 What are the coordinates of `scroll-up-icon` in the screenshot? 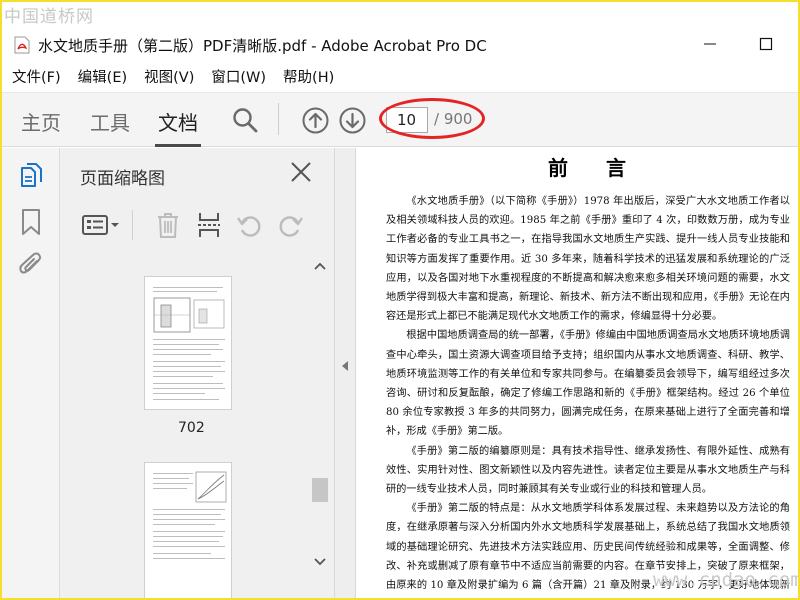 It's located at (320, 266).